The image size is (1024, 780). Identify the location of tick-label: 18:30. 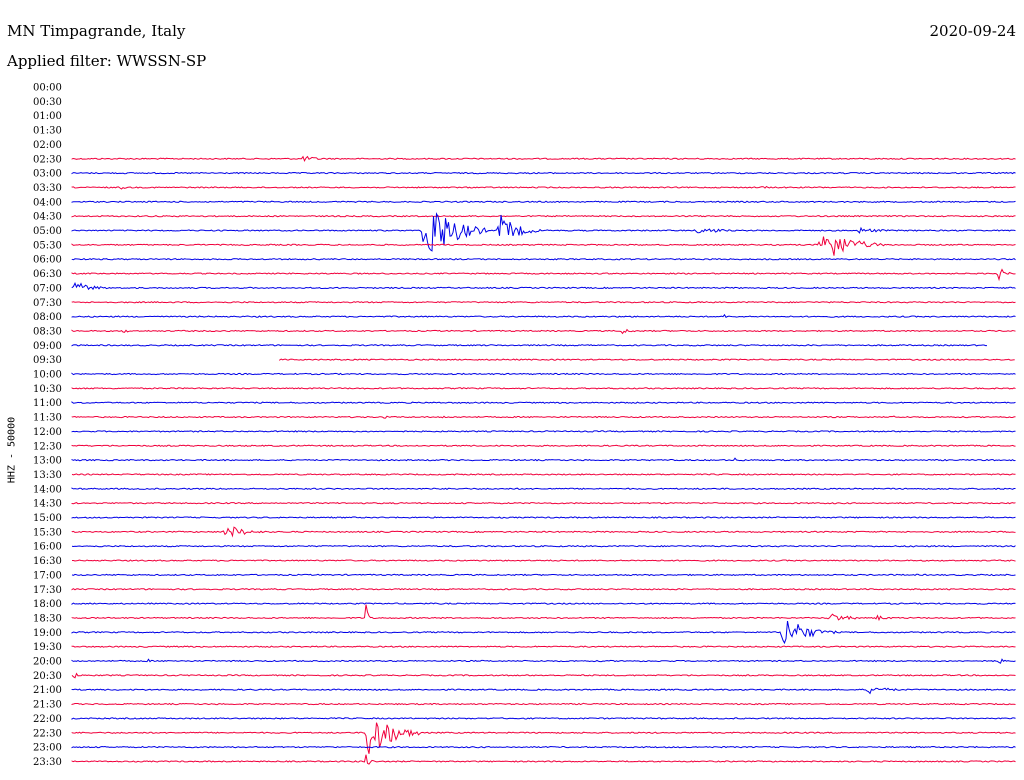
(47, 618).